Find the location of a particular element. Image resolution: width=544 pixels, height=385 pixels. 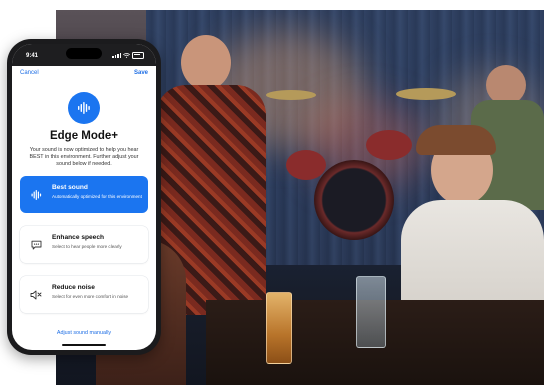

home-indicator is located at coordinates (84, 344).